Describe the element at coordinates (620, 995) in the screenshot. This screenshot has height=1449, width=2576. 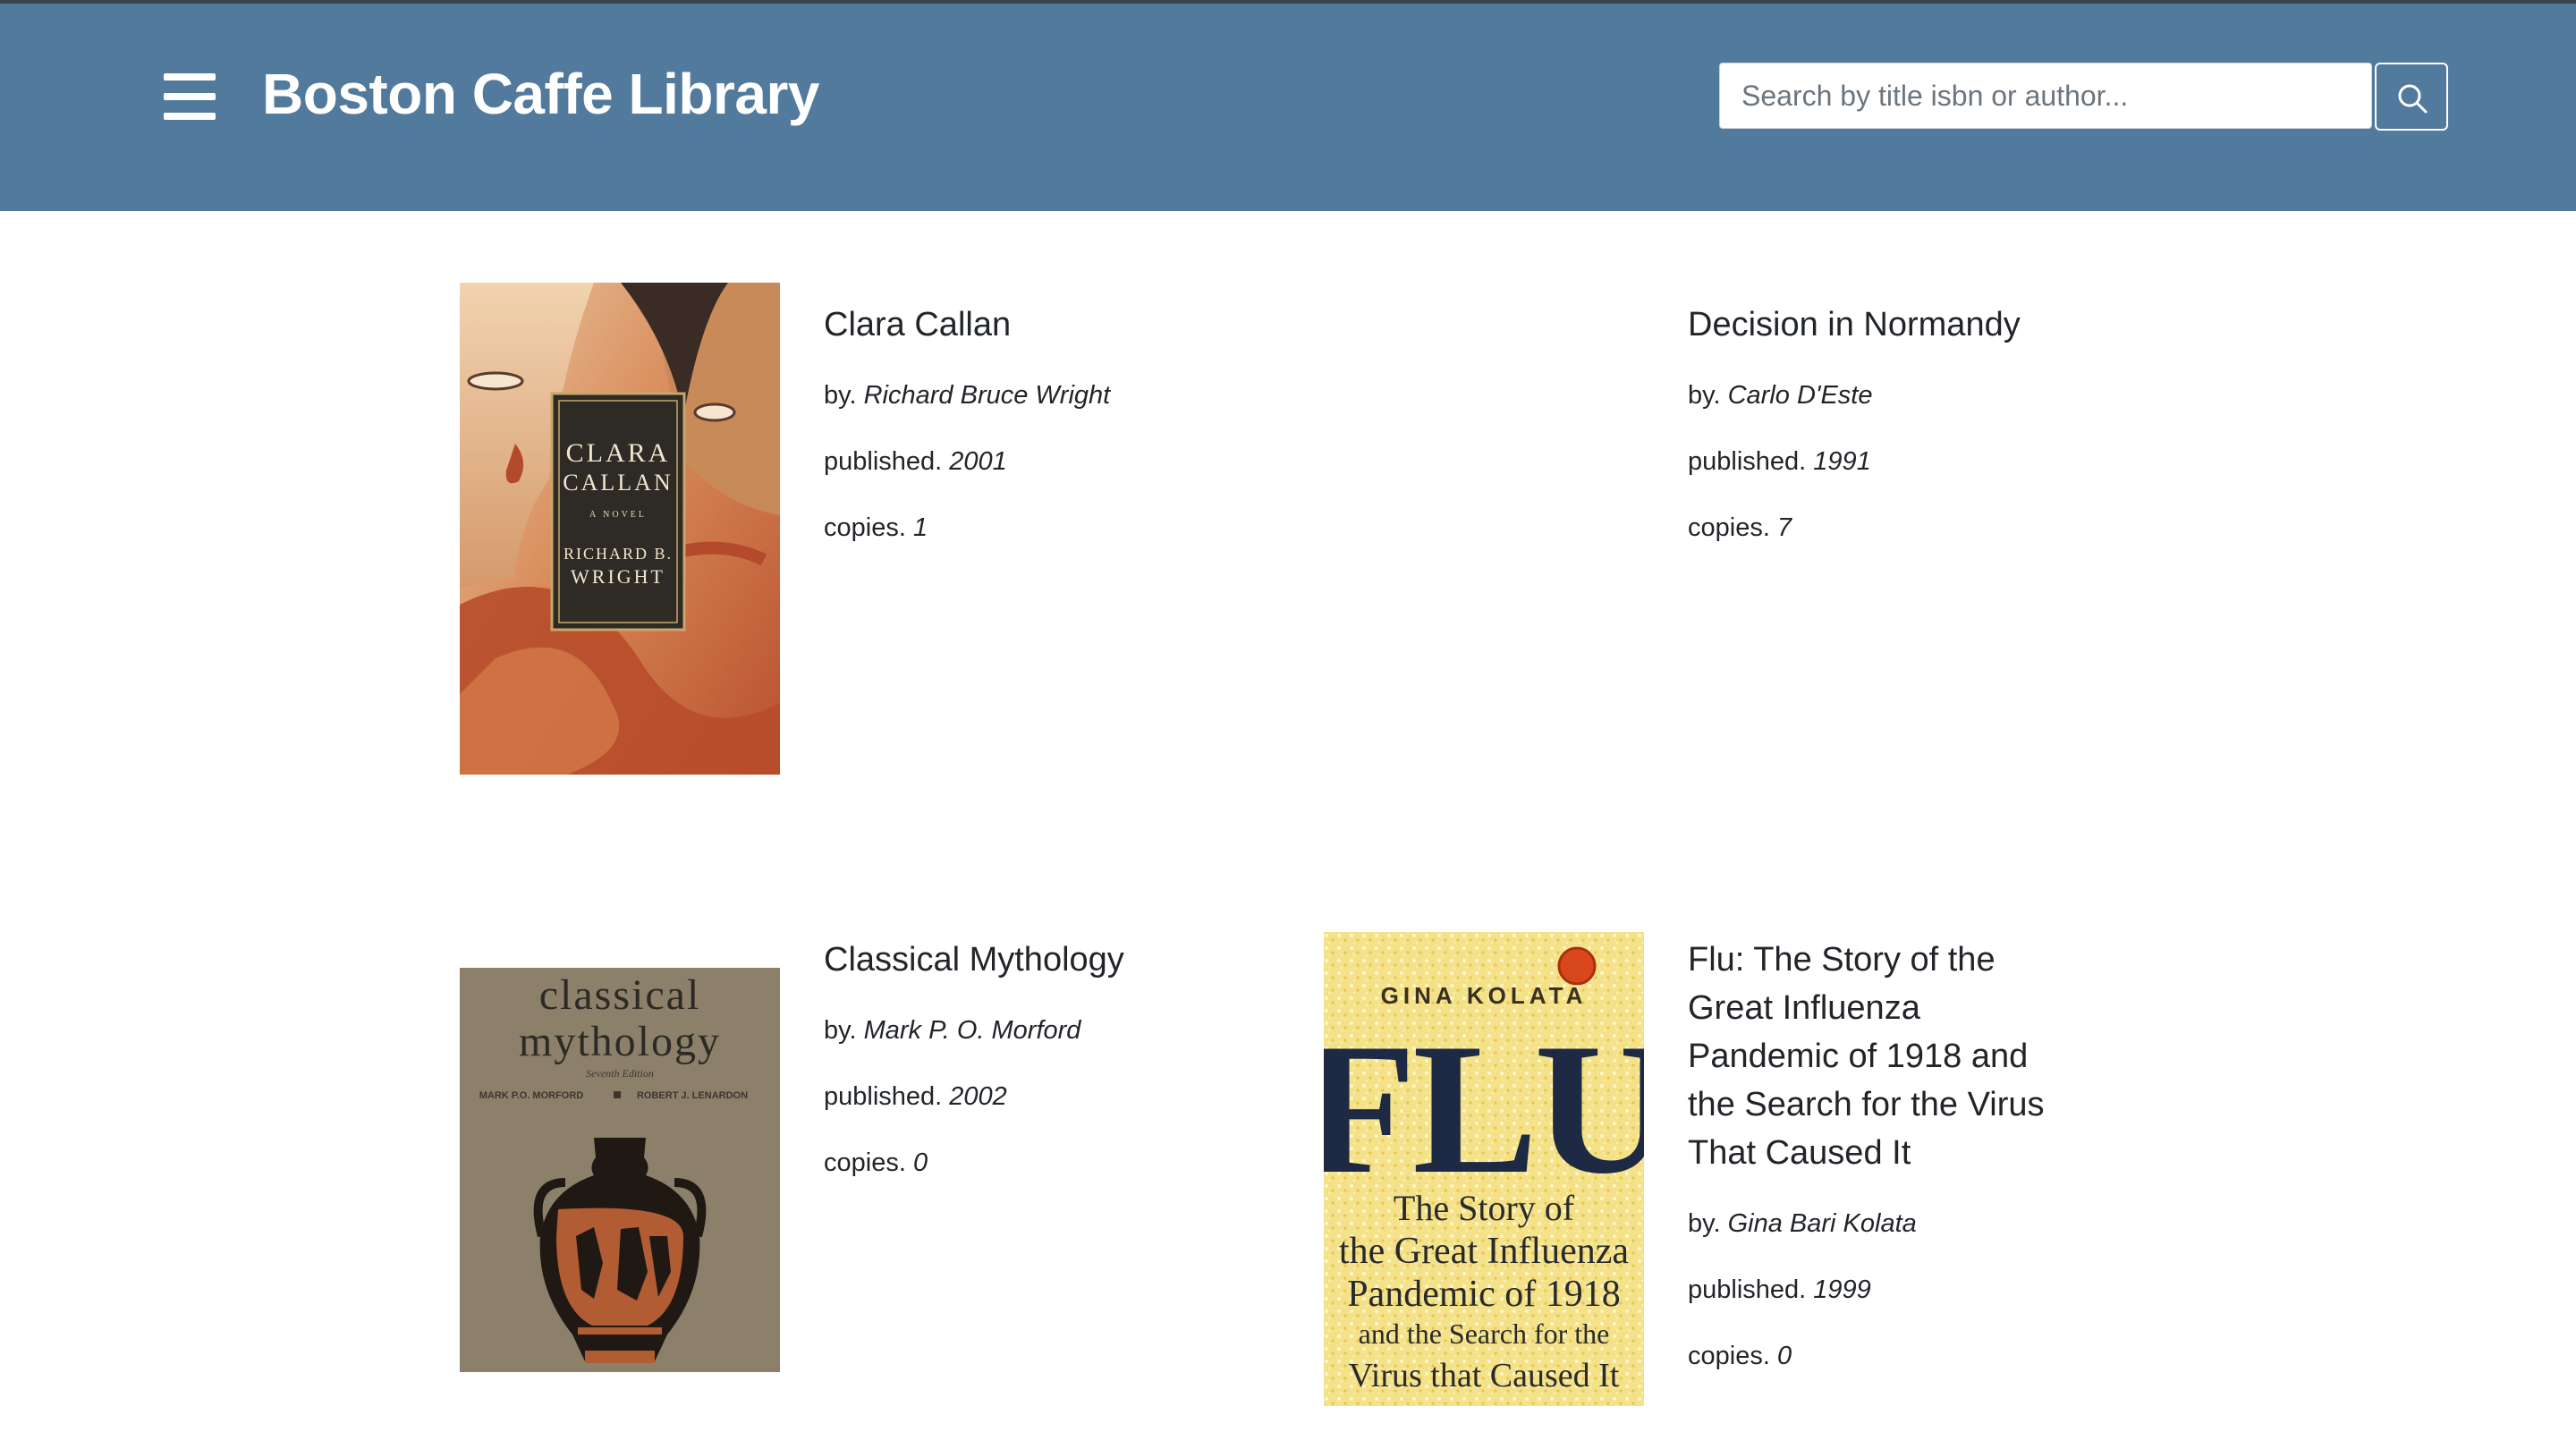
I see `svg-text: classical` at that location.